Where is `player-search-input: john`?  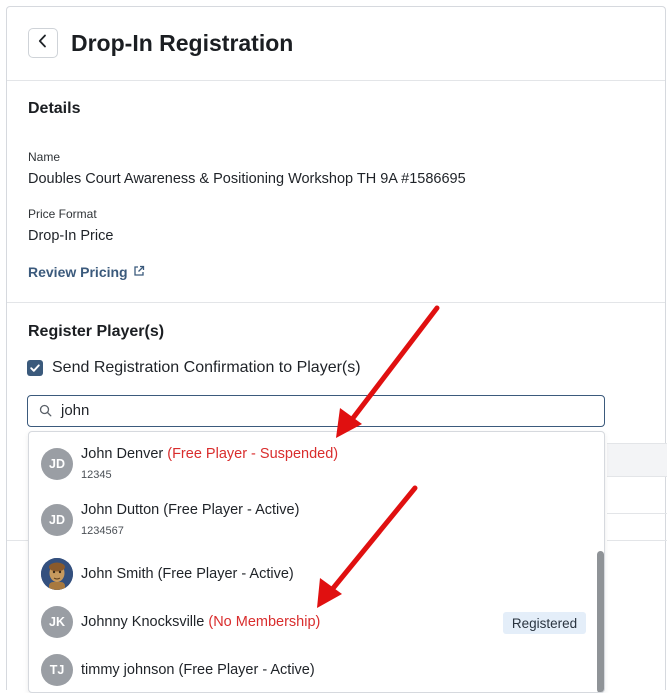
player-search-input: john is located at coordinates (316, 411).